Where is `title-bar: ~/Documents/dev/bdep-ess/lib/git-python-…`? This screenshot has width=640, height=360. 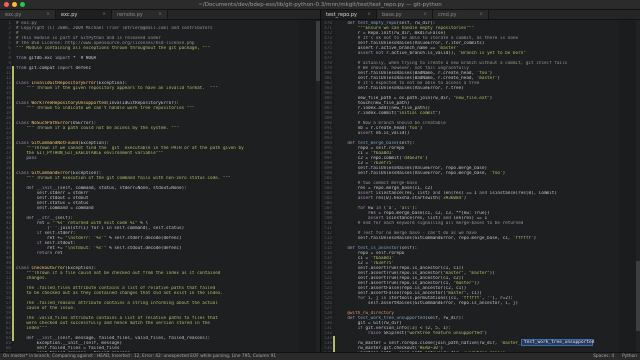
title-bar: ~/Documents/dev/bdep-ess/lib/git-python-… is located at coordinates (320, 5).